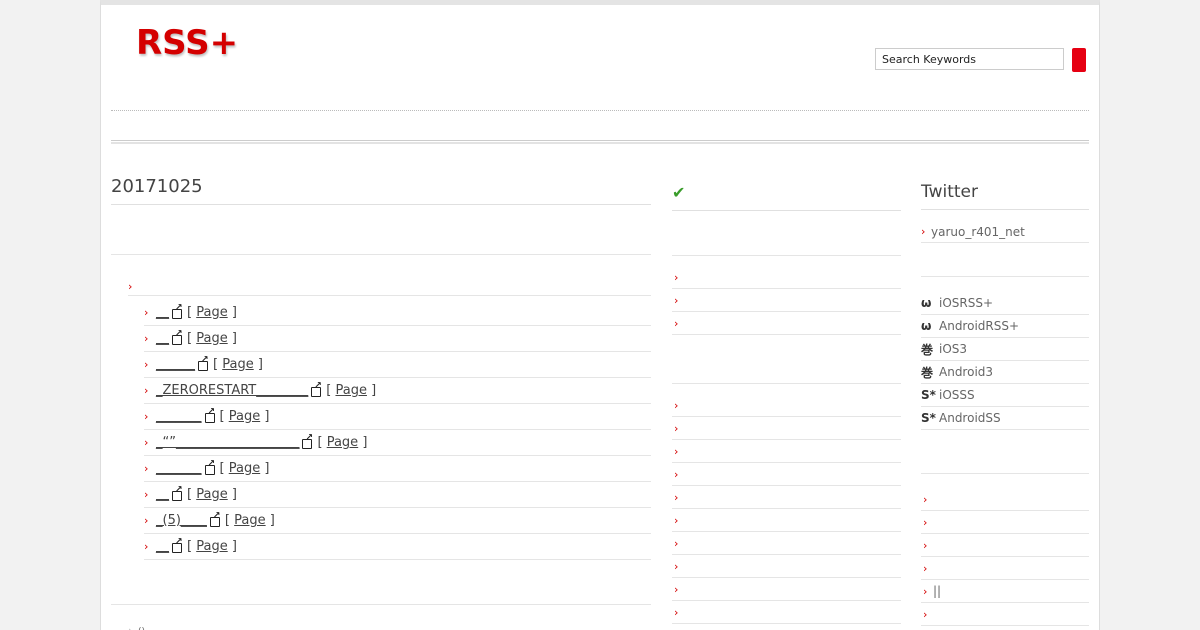 The image size is (1200, 630). I want to click on checkmark-icon: ✔, so click(679, 192).